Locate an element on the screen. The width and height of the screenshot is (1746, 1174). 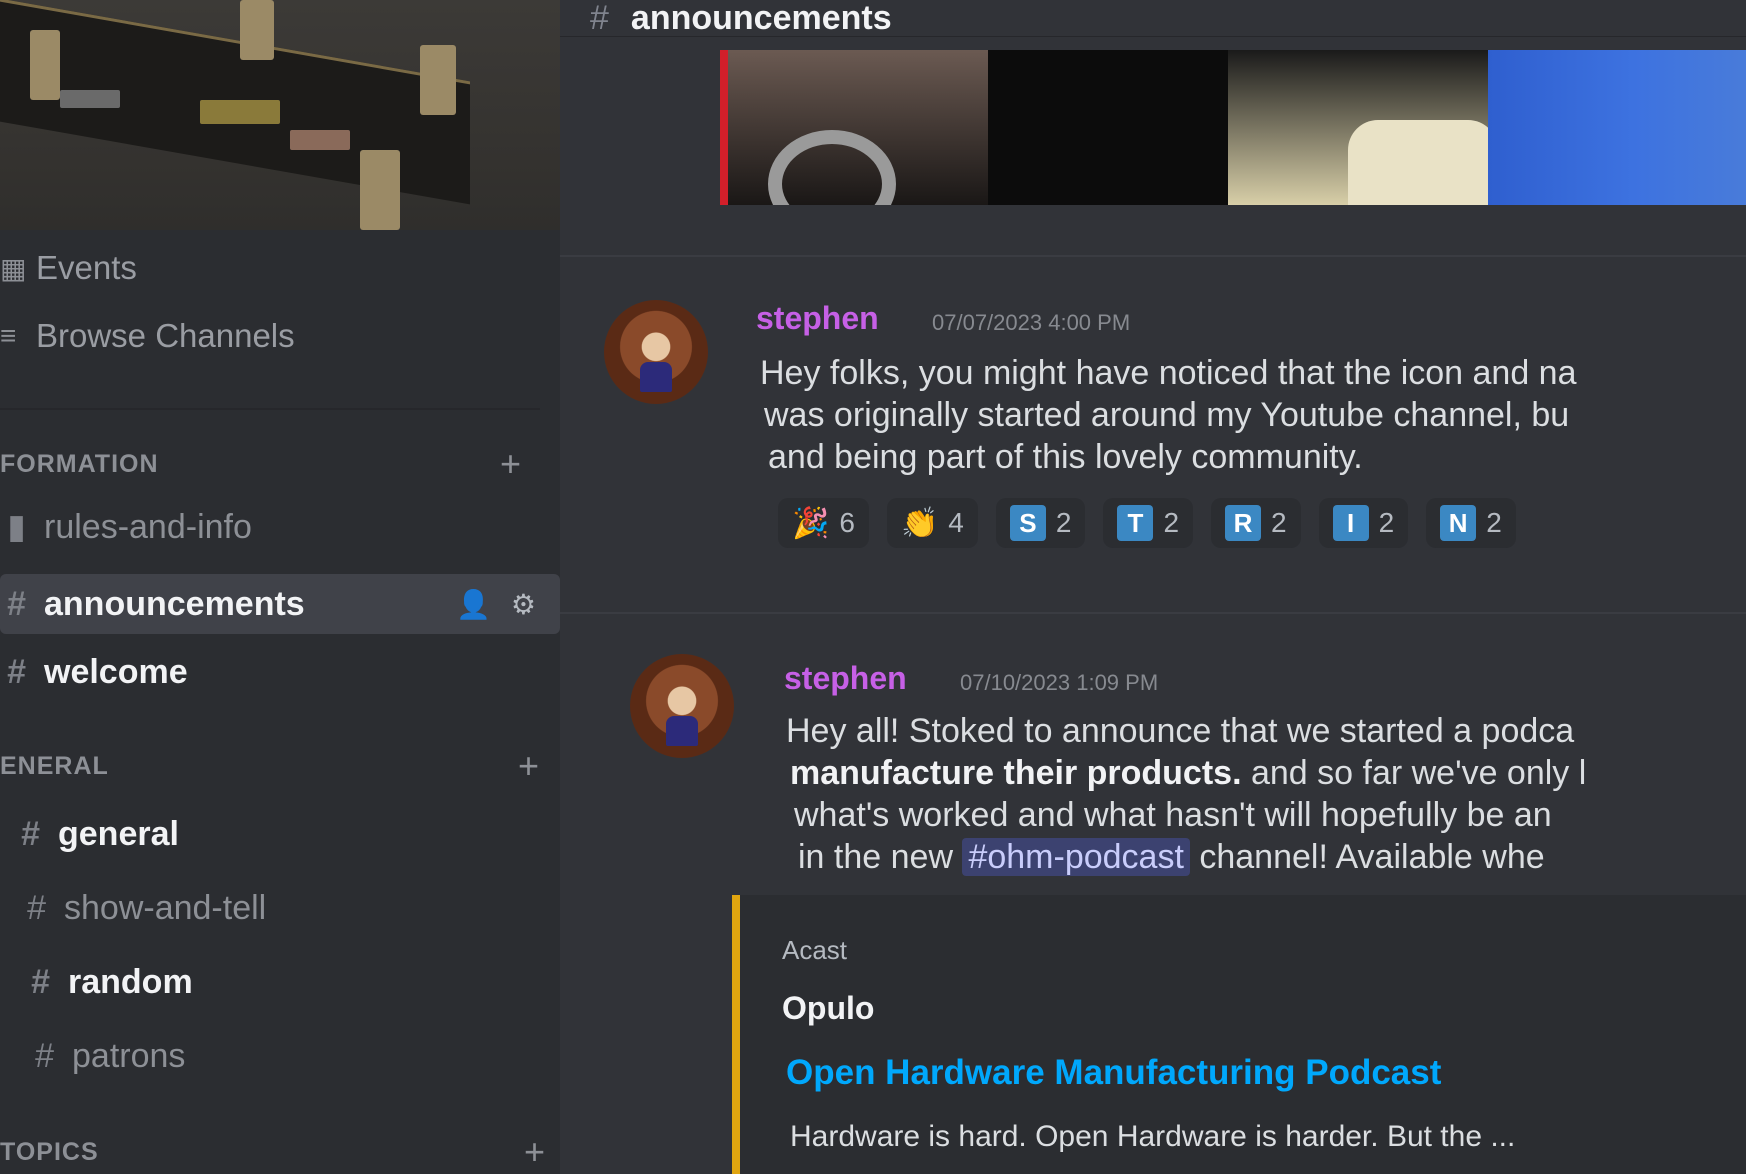
reaction-party: 🎉 6 is located at coordinates (823, 523).